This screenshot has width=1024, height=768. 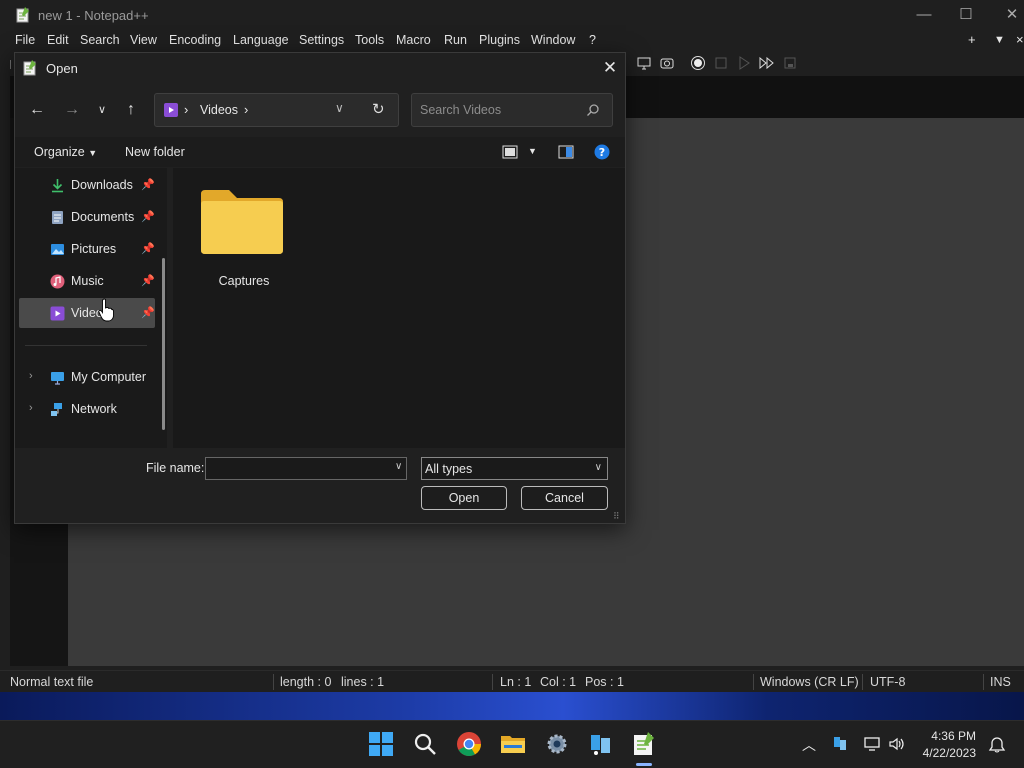 What do you see at coordinates (276, 110) in the screenshot?
I see `address-bar: › Videos › ∨ ↻` at bounding box center [276, 110].